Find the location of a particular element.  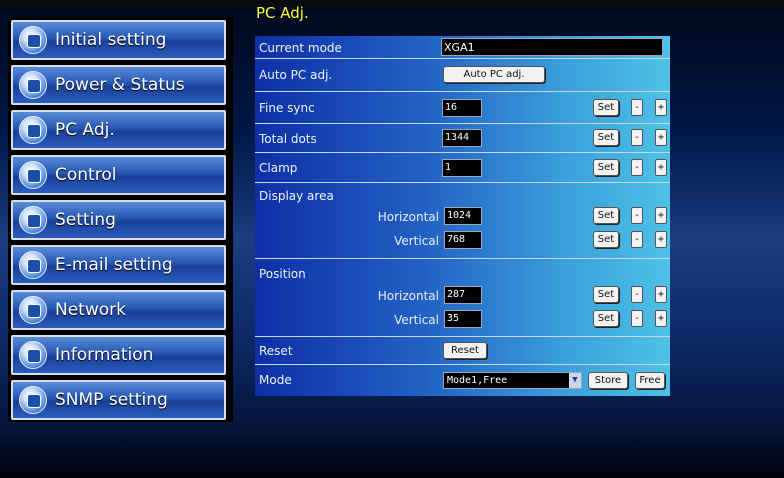

page-title: PC Adj. is located at coordinates (282, 13).